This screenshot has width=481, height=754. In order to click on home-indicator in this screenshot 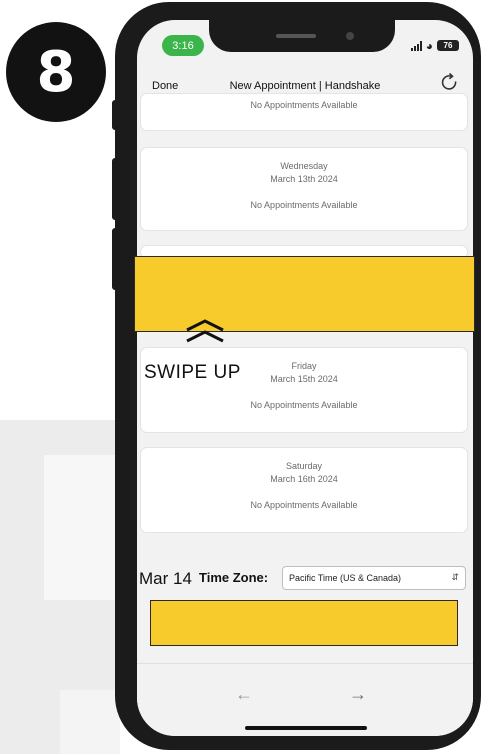, I will do `click(306, 728)`.